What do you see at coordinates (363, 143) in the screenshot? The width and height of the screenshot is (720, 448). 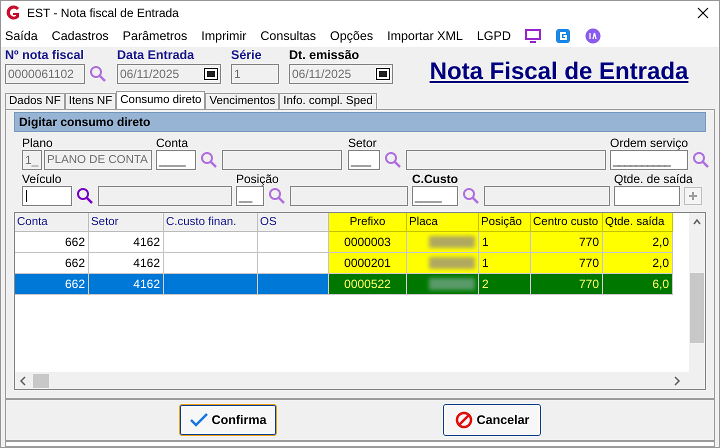 I see `field-label: Setor` at bounding box center [363, 143].